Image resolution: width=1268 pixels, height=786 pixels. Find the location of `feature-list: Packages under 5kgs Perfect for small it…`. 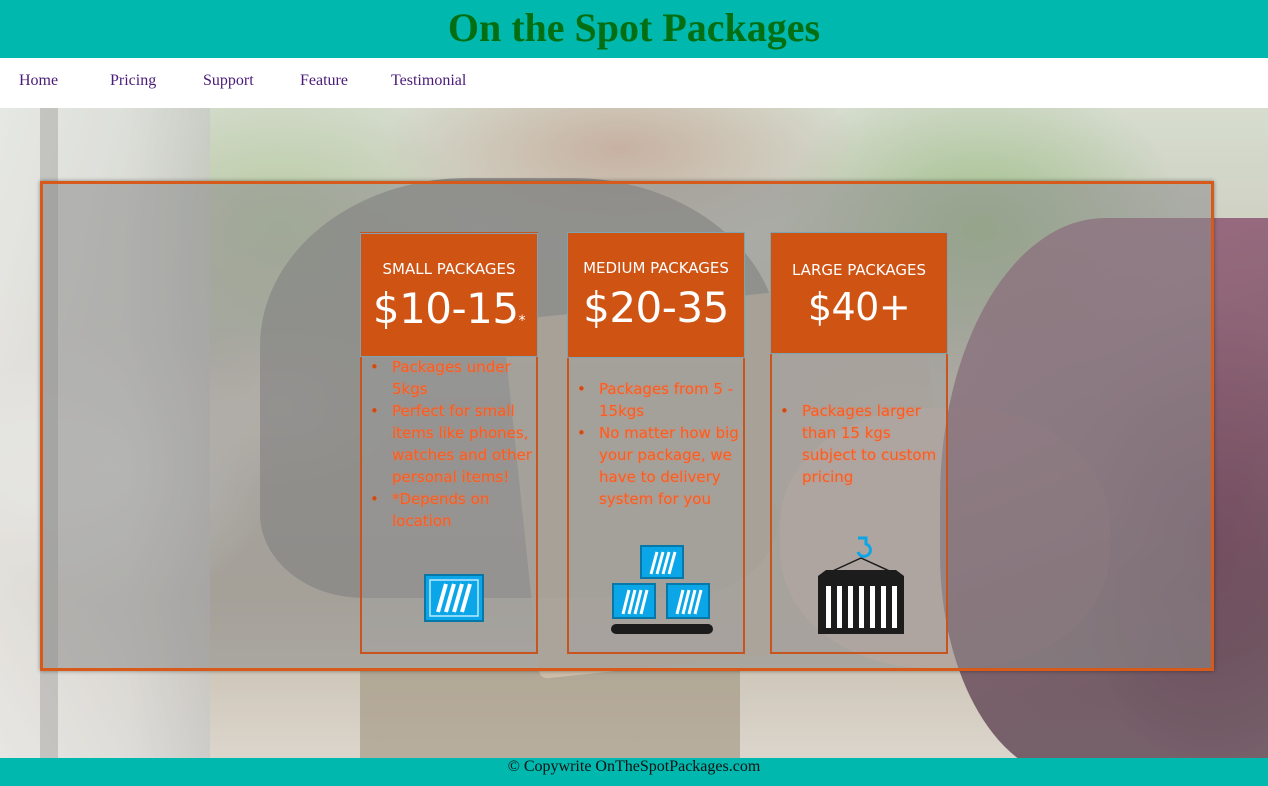

feature-list: Packages under 5kgs Perfect for small it… is located at coordinates (453, 444).